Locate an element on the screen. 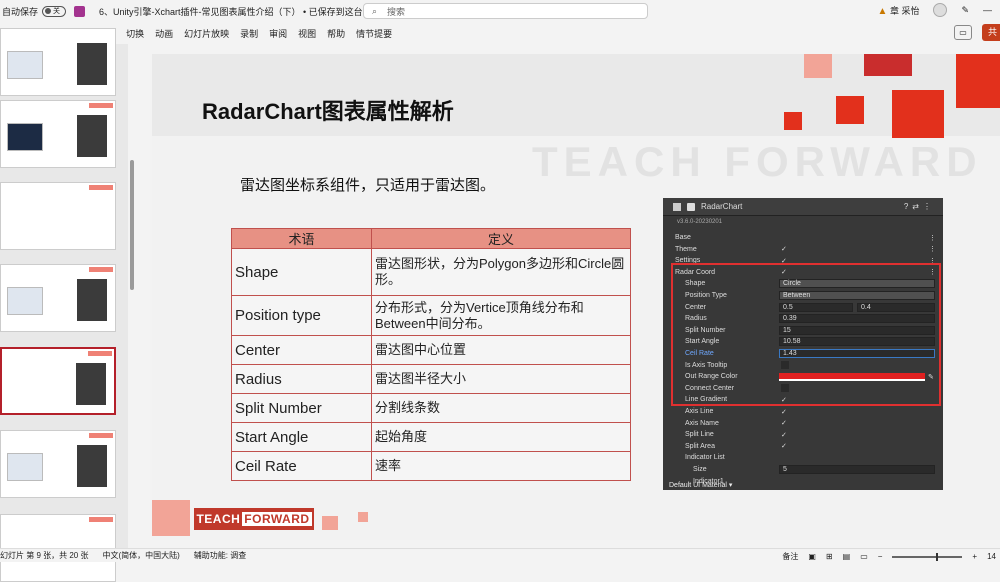 This screenshot has width=1000, height=582. component-menu-icons: ?⇄⋮ is located at coordinates (919, 206).